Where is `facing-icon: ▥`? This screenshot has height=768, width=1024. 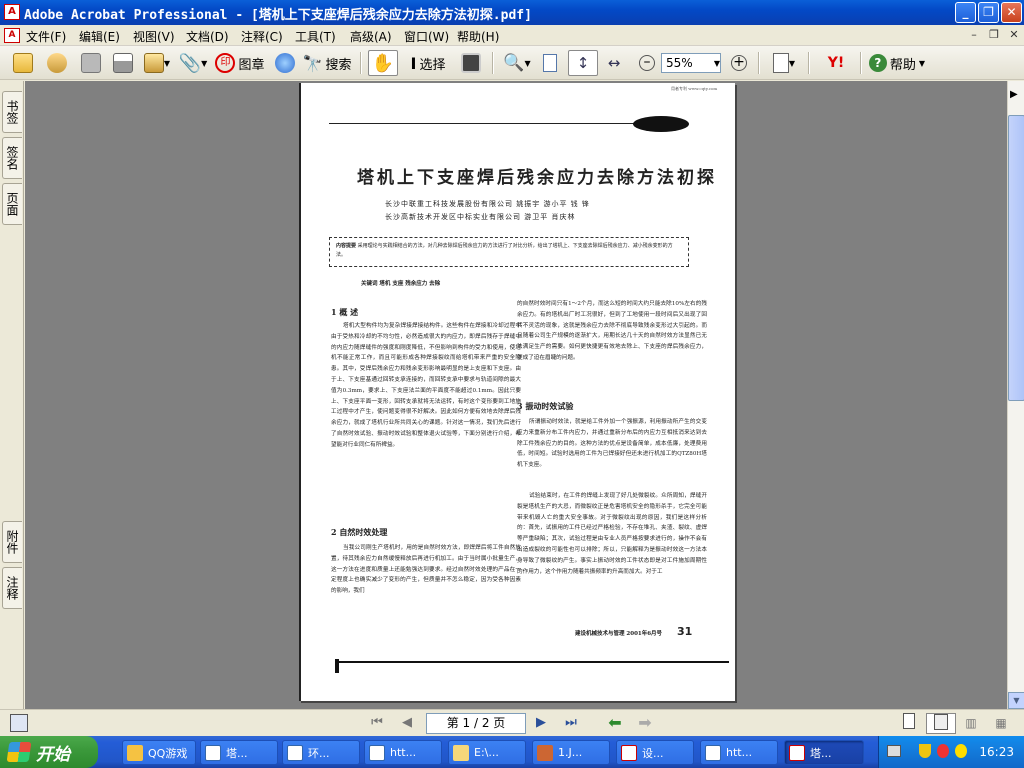 facing-icon: ▥ is located at coordinates (971, 723).